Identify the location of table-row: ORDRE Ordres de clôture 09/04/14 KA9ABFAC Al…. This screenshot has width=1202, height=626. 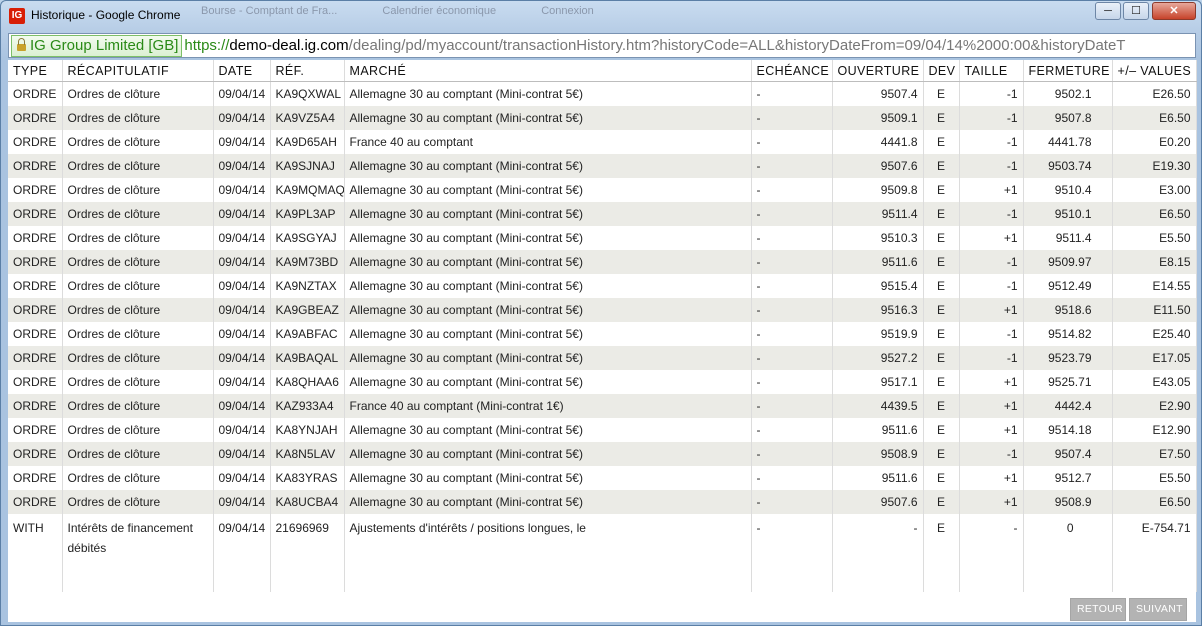
(602, 334).